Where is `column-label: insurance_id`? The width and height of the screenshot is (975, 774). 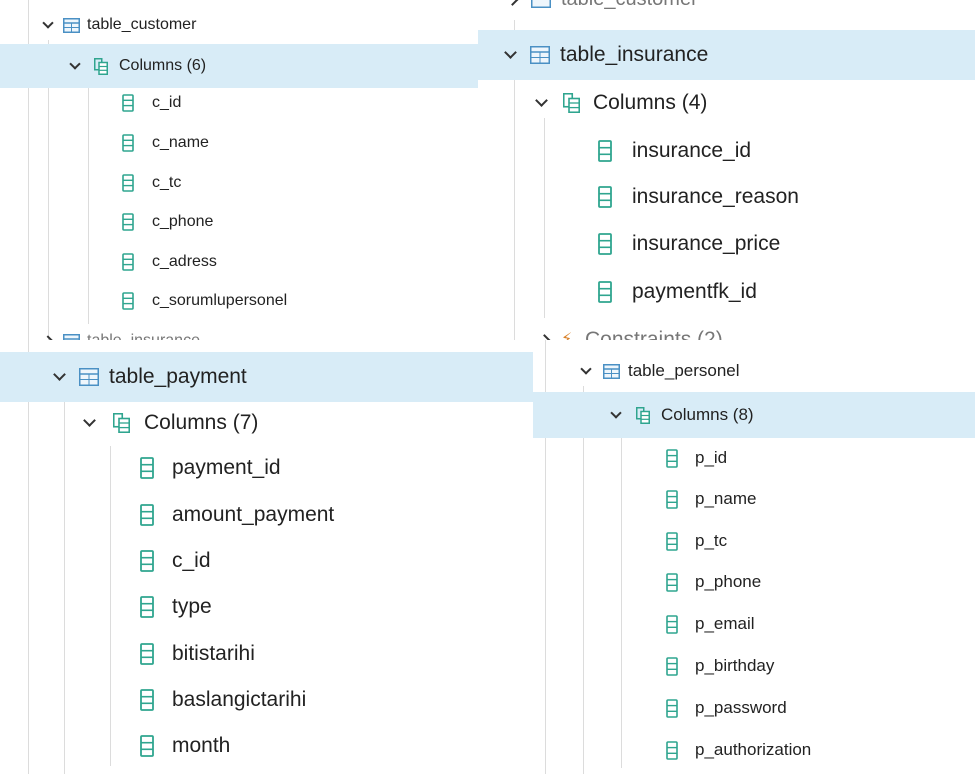 column-label: insurance_id is located at coordinates (692, 150).